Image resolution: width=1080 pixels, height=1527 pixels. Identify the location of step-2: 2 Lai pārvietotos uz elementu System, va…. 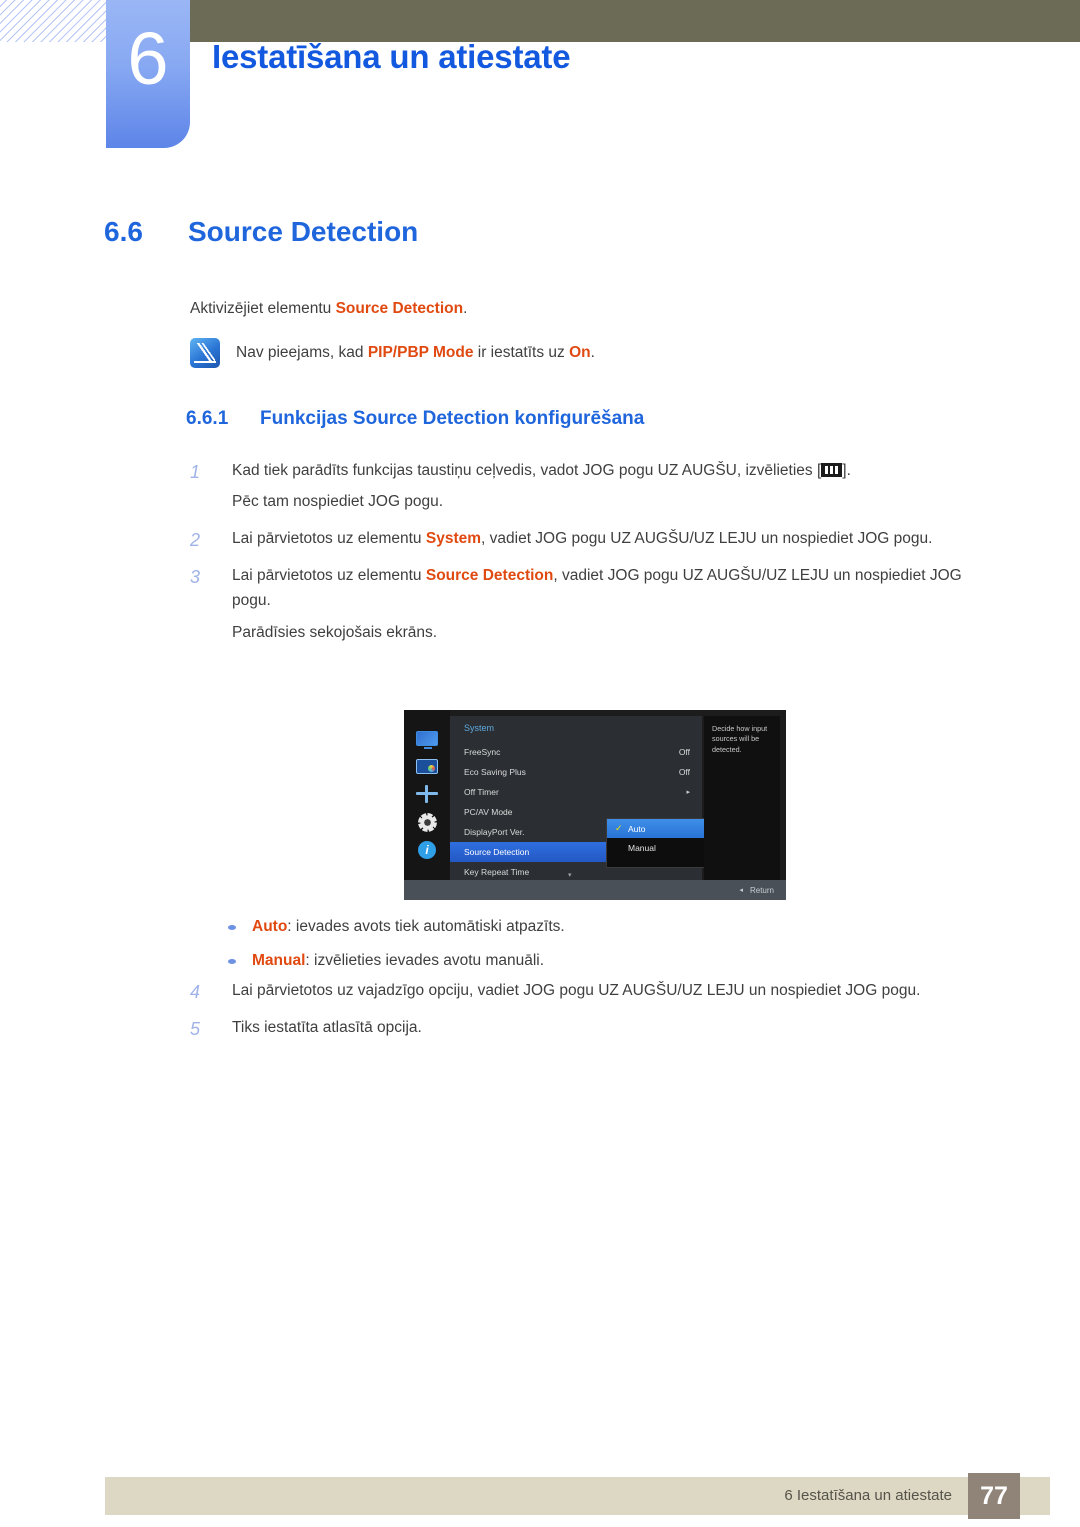
(593, 541).